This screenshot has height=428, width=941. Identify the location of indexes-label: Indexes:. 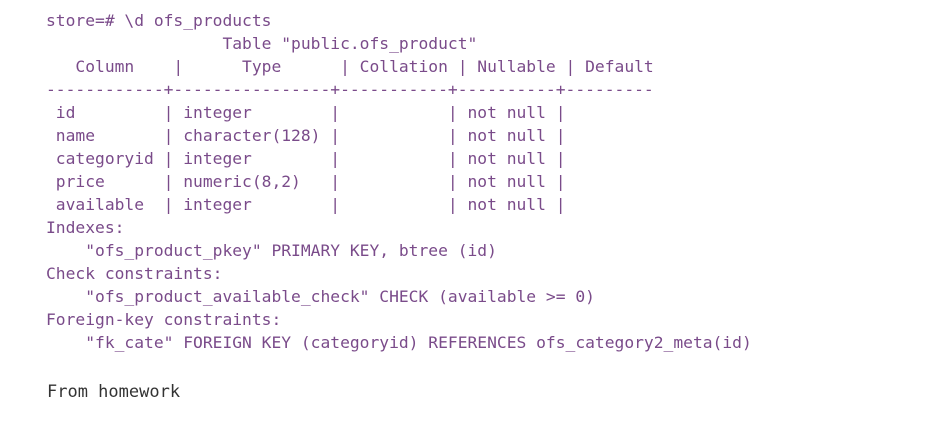
(85, 227).